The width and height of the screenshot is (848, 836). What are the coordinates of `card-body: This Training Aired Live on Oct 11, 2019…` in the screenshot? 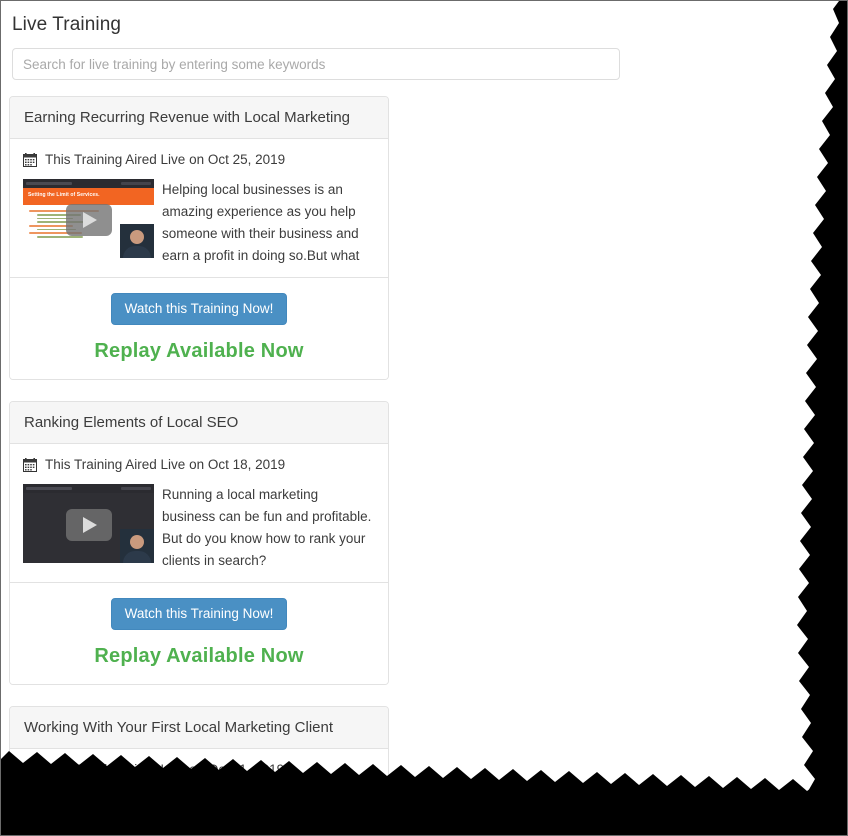 It's located at (199, 792).